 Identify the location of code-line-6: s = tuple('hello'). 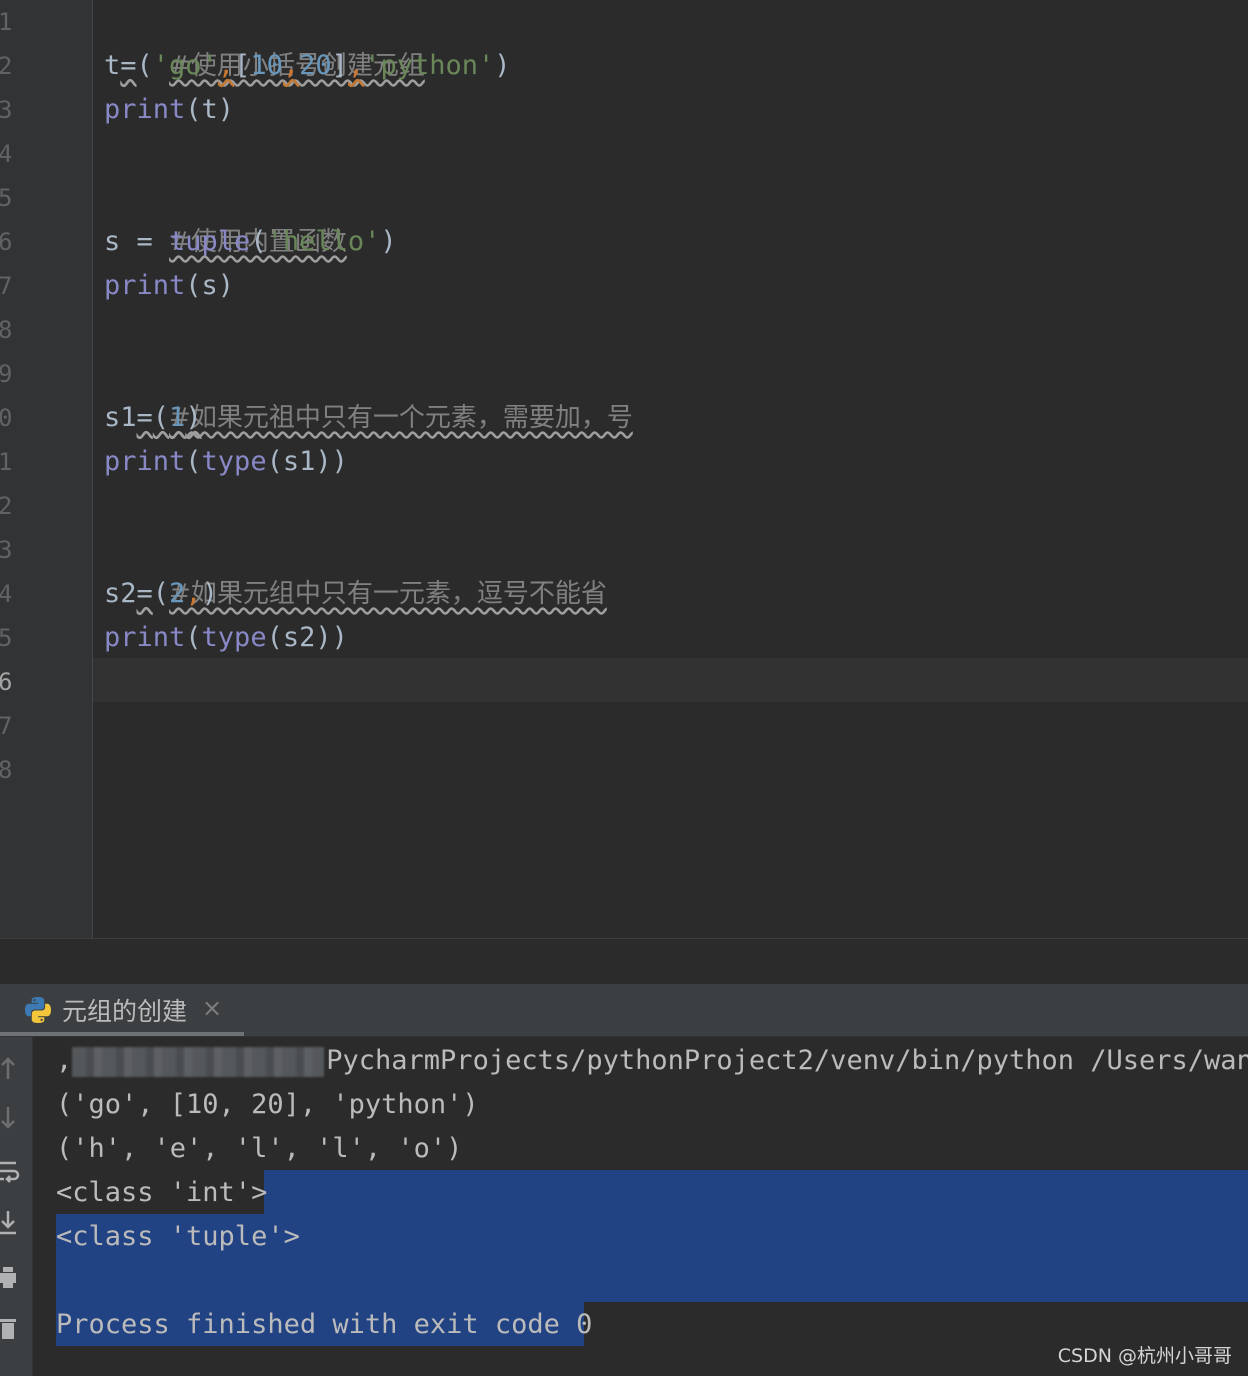
(250, 242).